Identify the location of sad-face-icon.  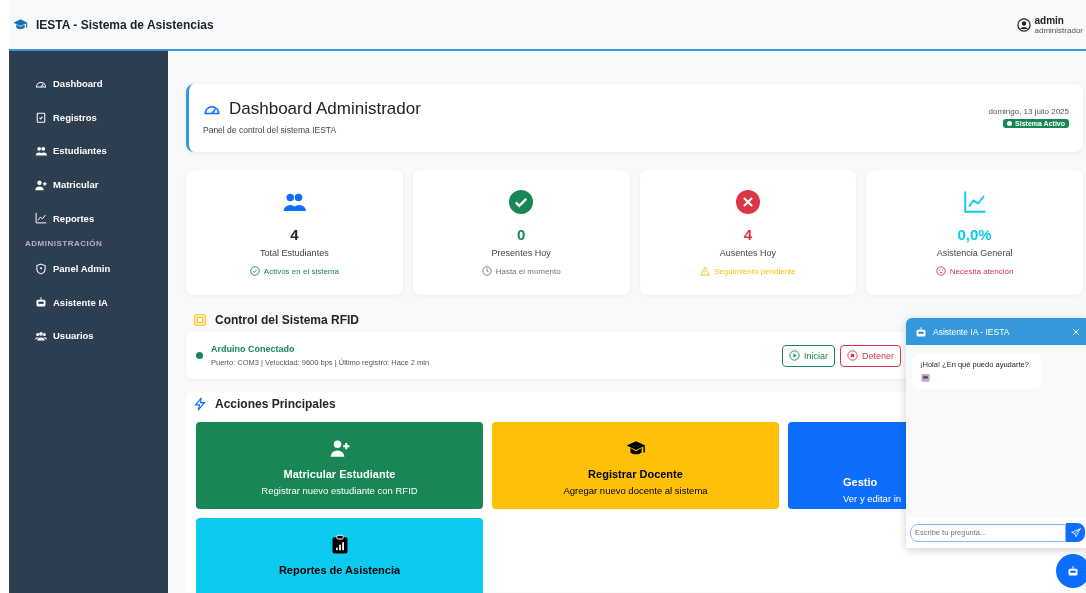
(940, 271).